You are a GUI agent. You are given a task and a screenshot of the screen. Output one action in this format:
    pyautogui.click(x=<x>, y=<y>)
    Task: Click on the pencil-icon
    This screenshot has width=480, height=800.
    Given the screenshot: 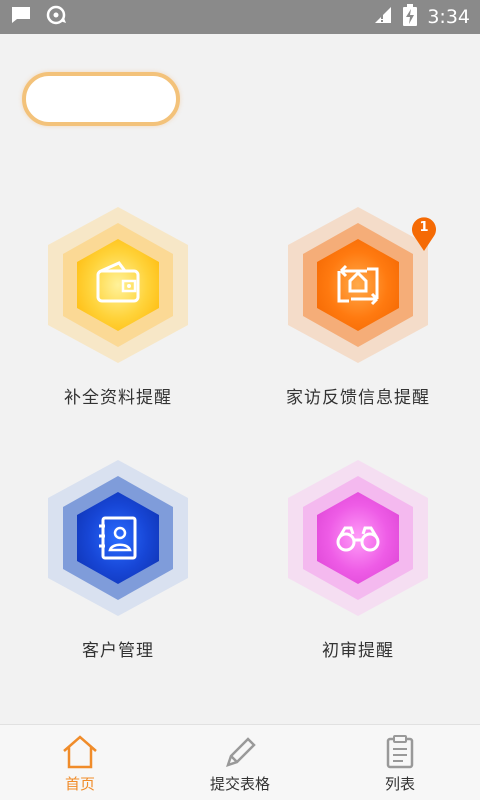 What is the action you would take?
    pyautogui.click(x=241, y=752)
    